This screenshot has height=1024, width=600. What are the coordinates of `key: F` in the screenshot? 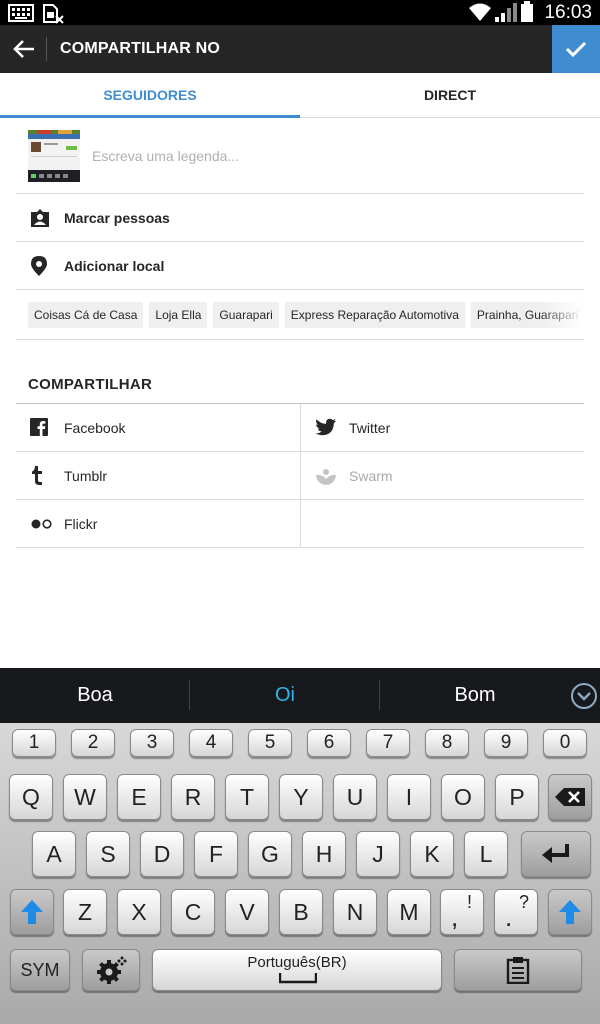 It's located at (216, 854).